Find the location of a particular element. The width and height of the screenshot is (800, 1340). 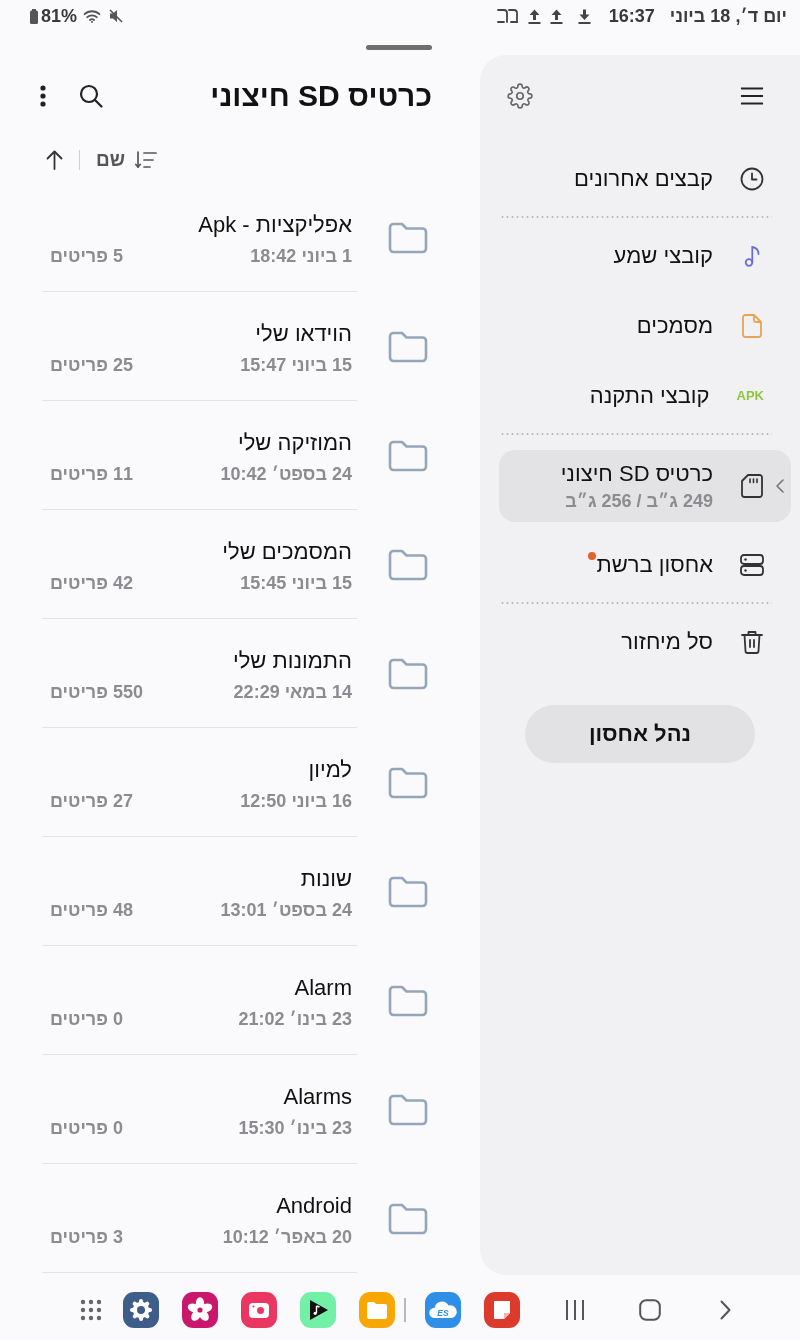

folder-name: המסמכים שלי is located at coordinates (287, 552).